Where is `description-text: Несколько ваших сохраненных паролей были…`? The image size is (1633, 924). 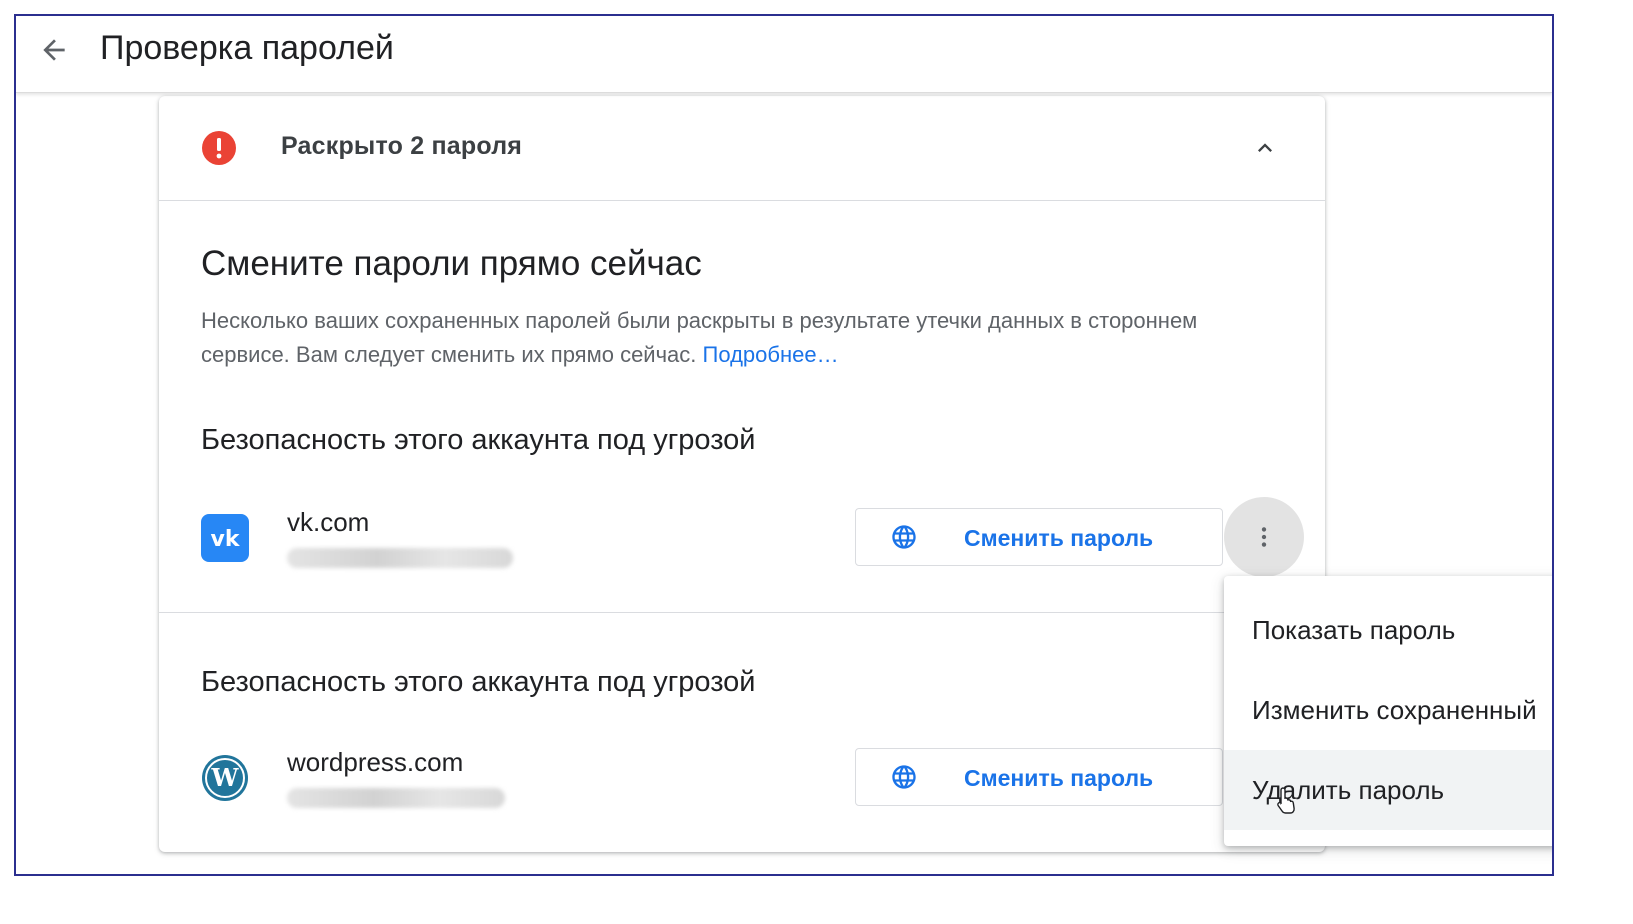 description-text: Несколько ваших сохраненных паролей были… is located at coordinates (721, 338).